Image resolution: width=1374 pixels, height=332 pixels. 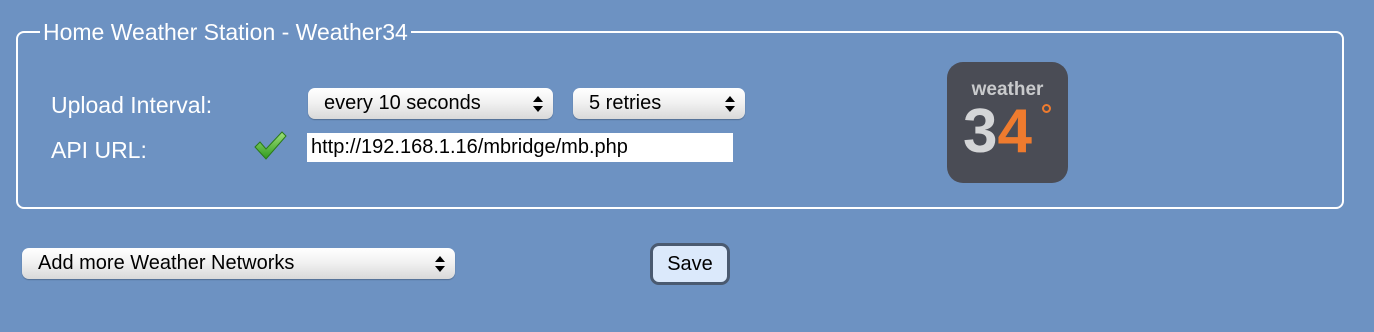 I want to click on retries-value: 5 retries, so click(x=625, y=103).